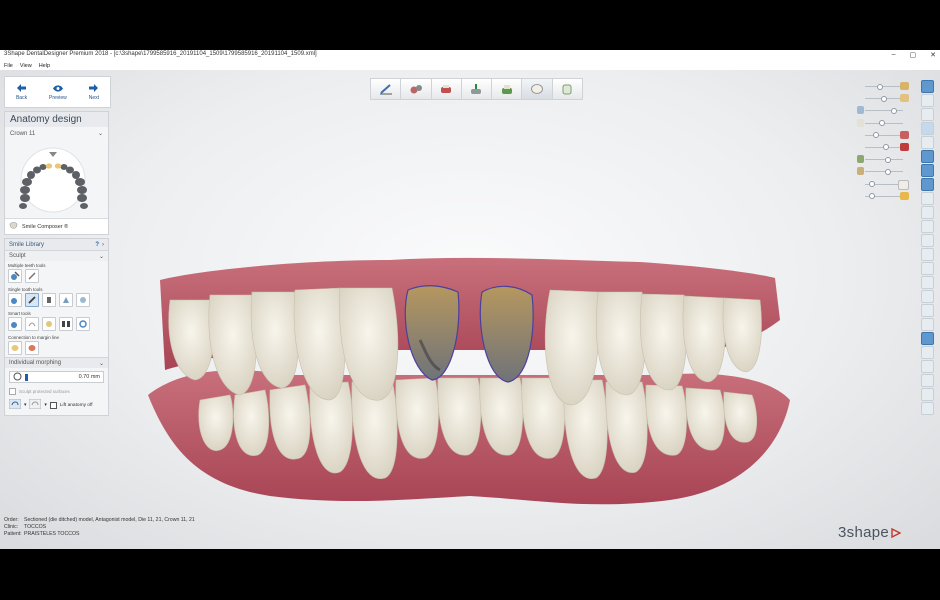 The image size is (940, 600). Describe the element at coordinates (896, 532) in the screenshot. I see `logo-triangle-icon` at that location.